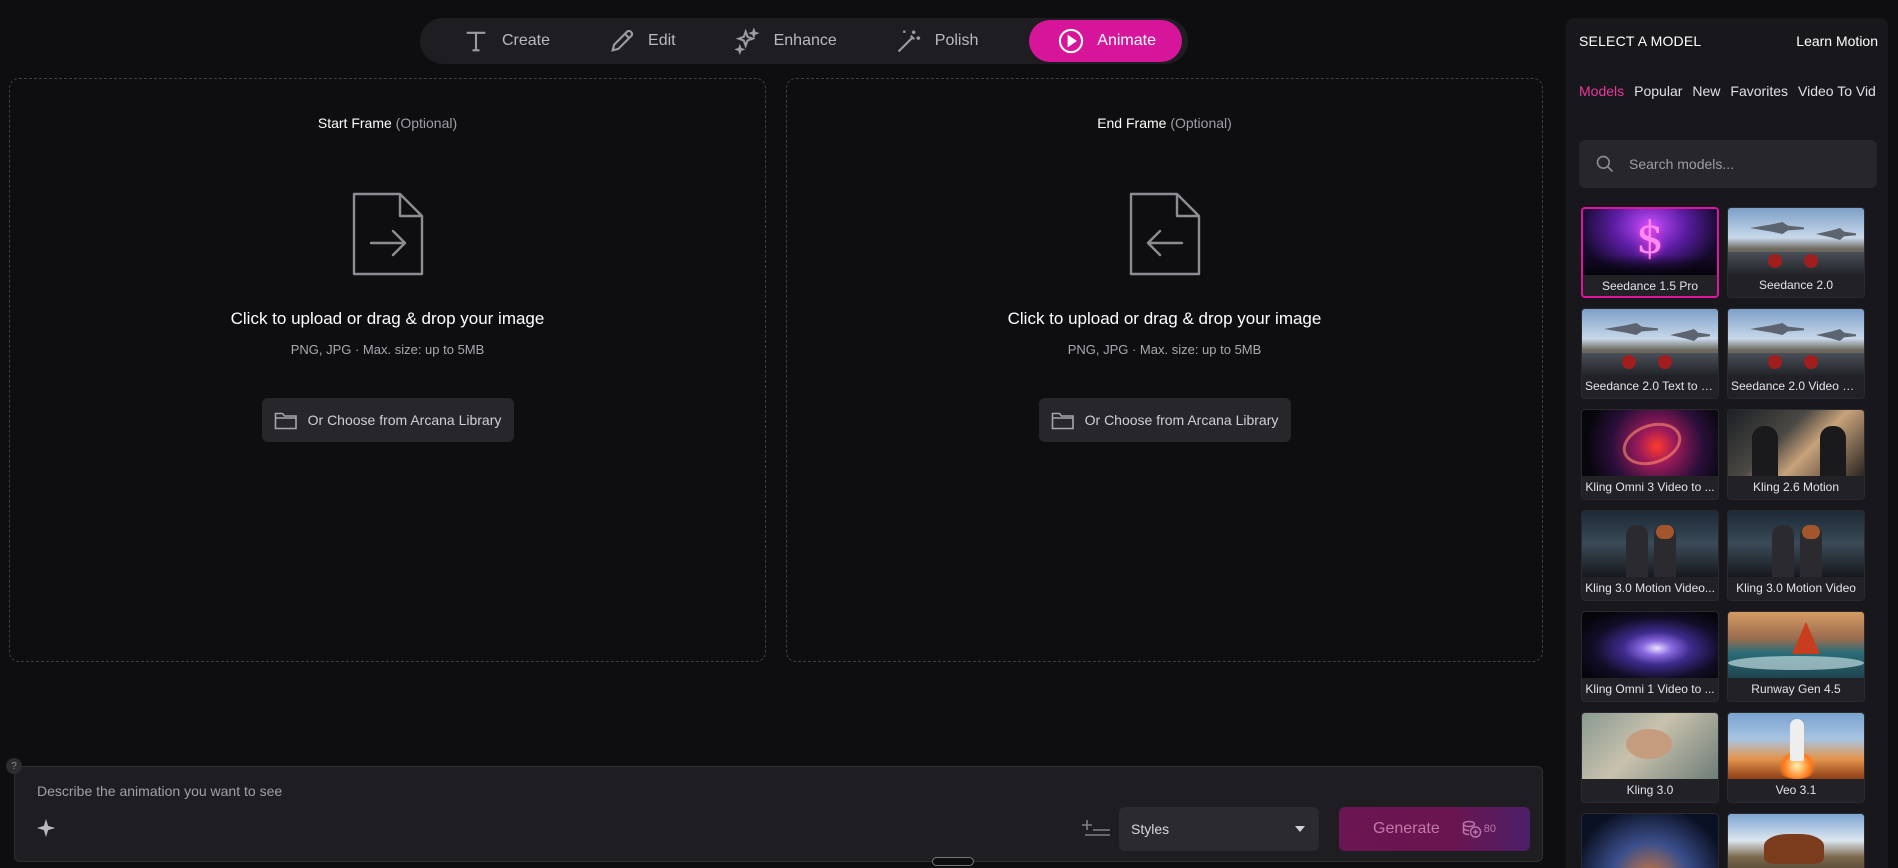 Image resolution: width=1898 pixels, height=868 pixels. I want to click on file-arrow-right-icon, so click(388, 234).